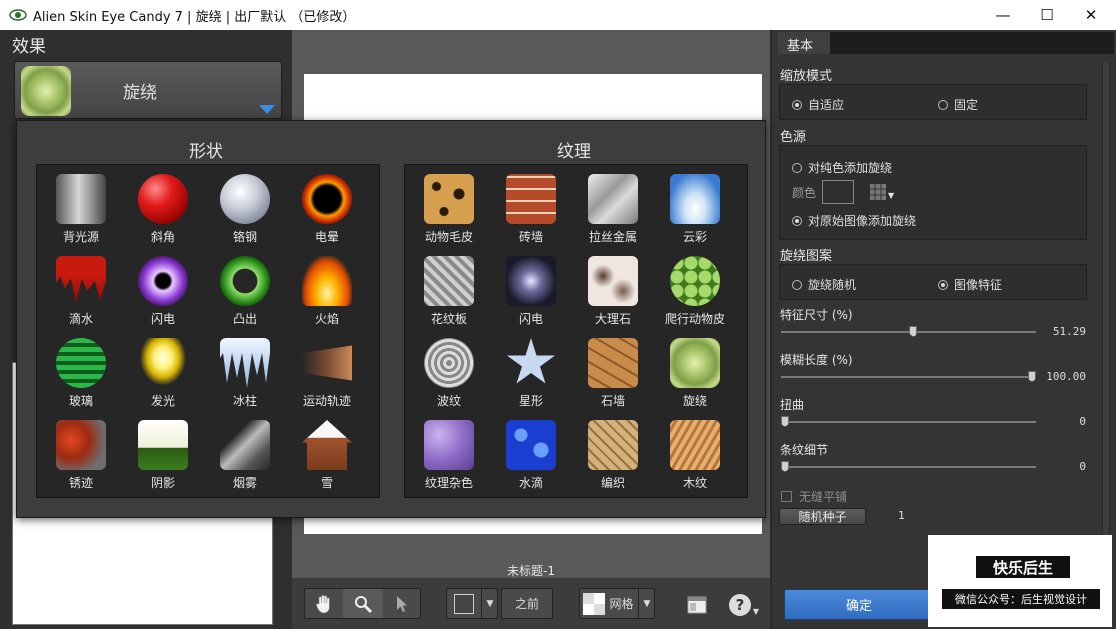 The width and height of the screenshot is (1116, 629). Describe the element at coordinates (245, 445) in the screenshot. I see `smoke-icon` at that location.